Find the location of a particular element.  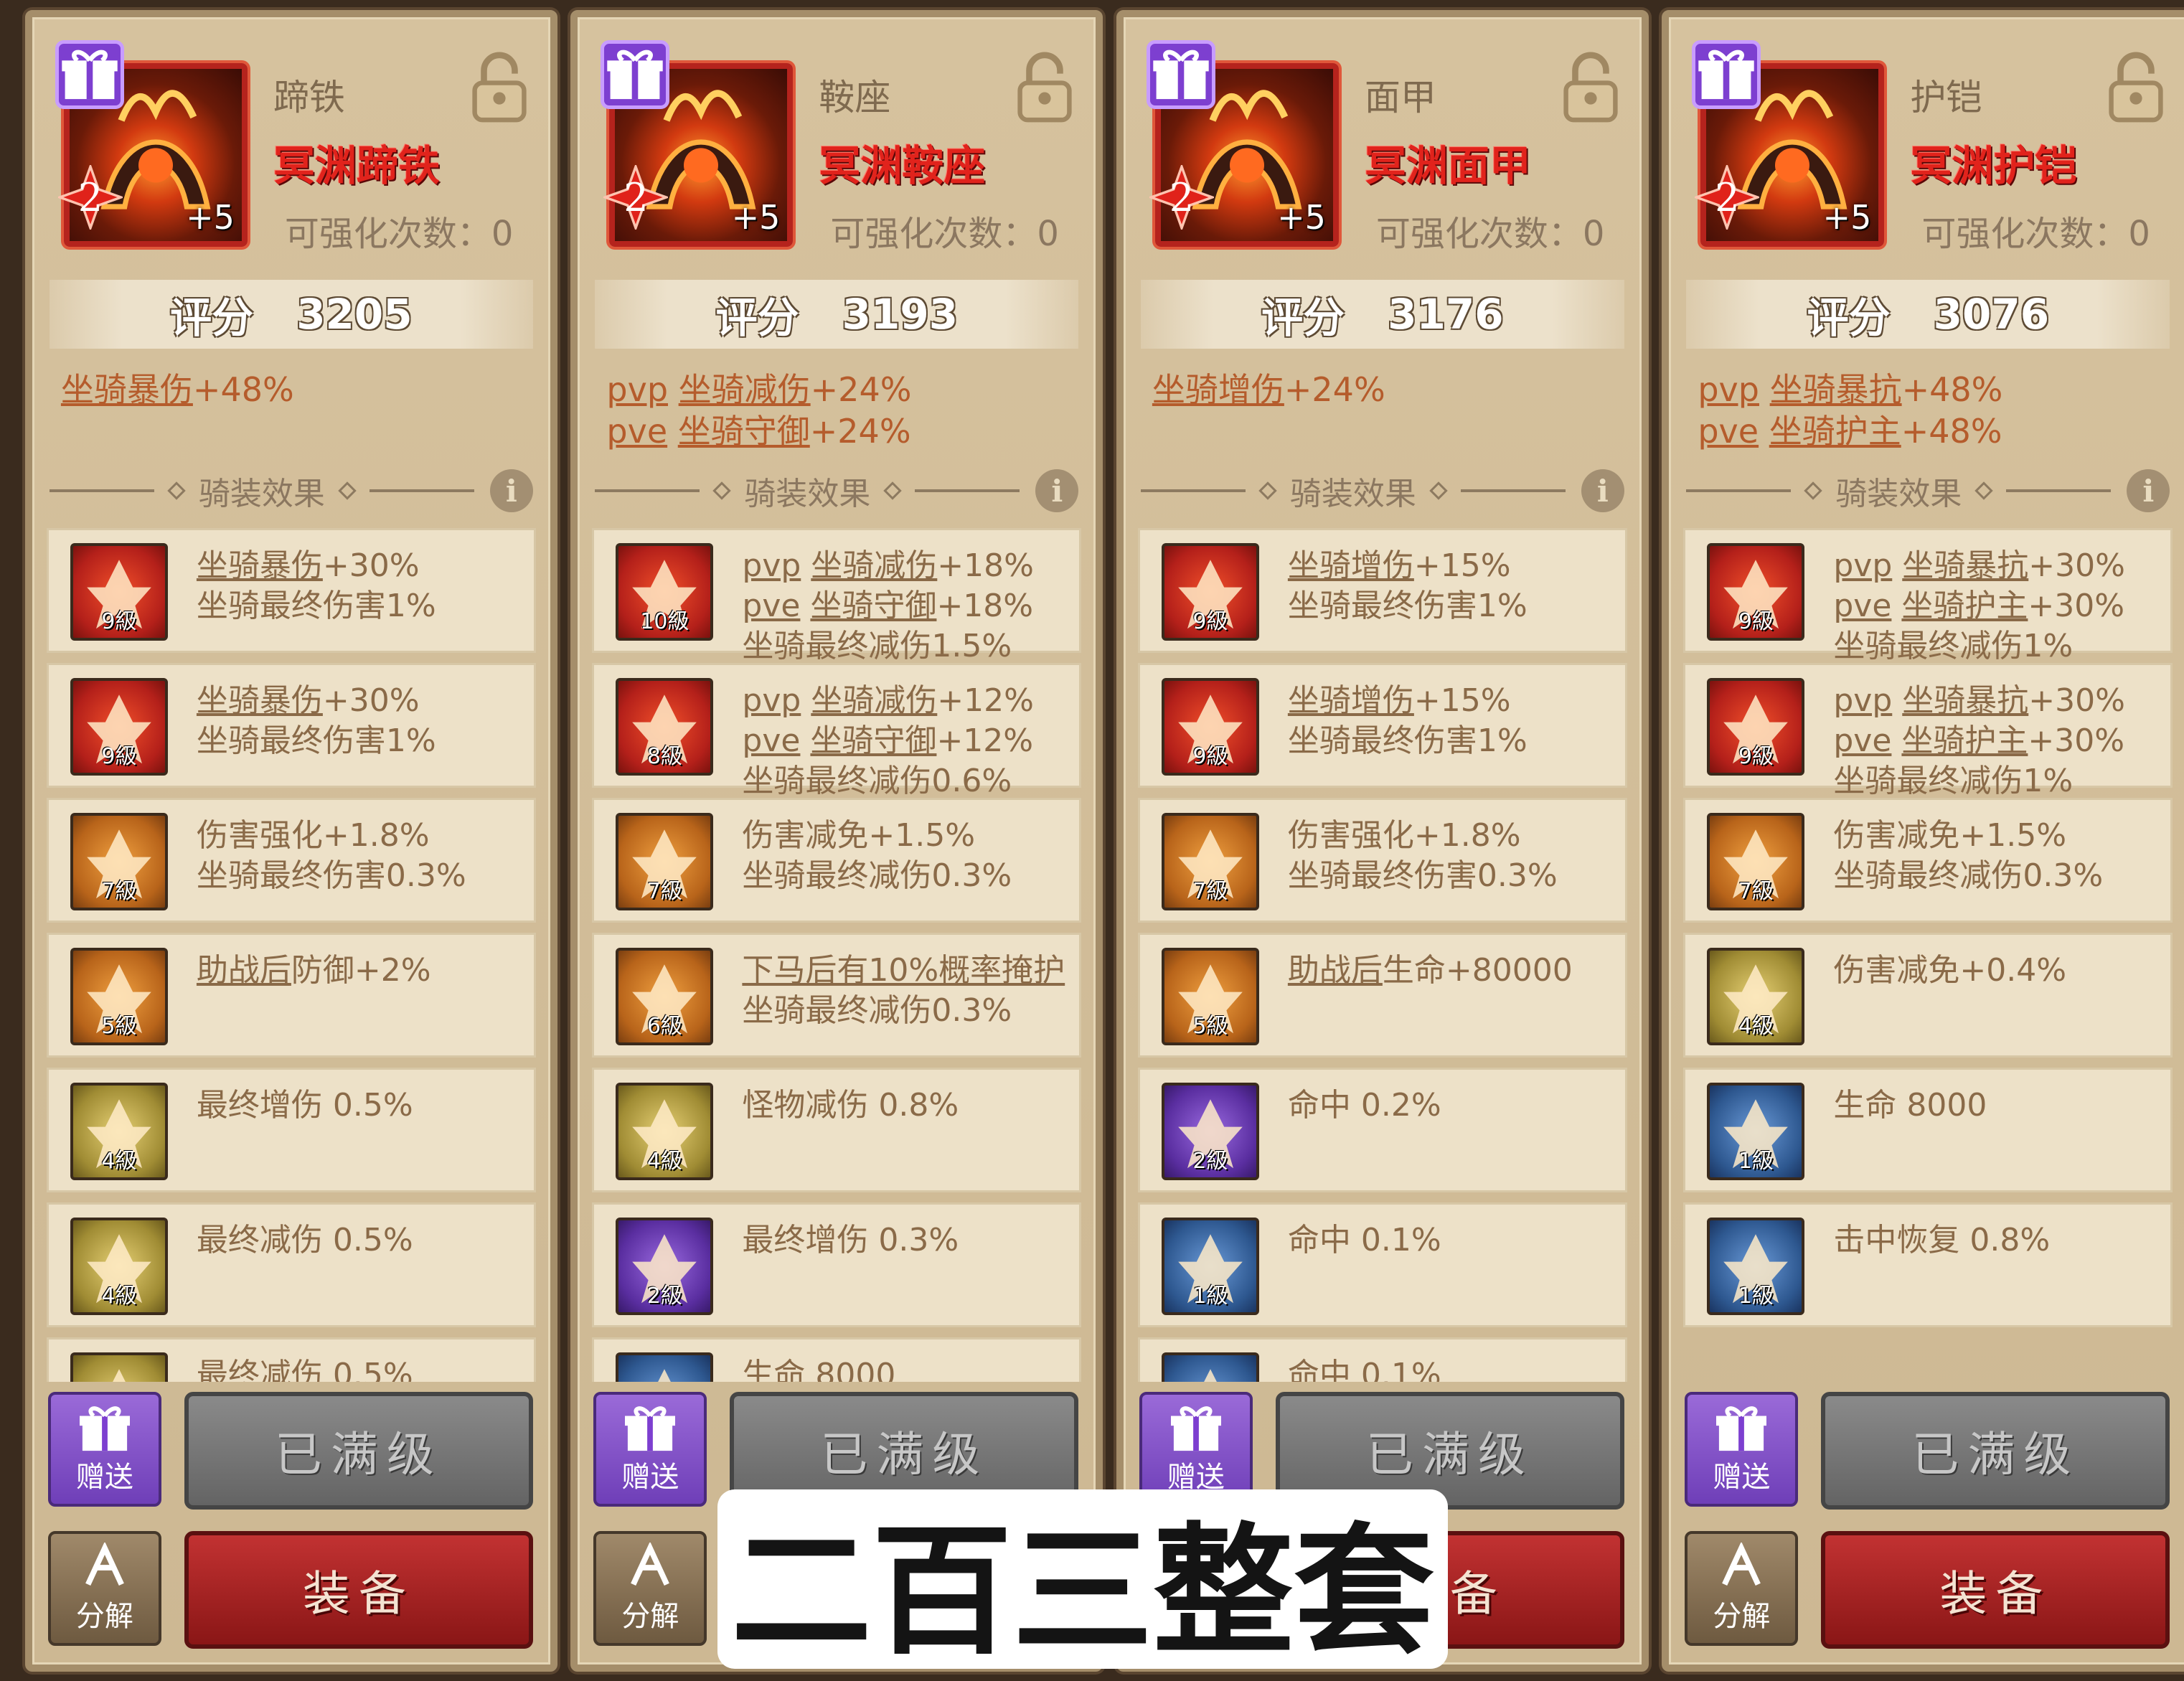

effect-text: 下马后有10%概率掩护 坐骑最终减伤0.3% is located at coordinates (903, 991).